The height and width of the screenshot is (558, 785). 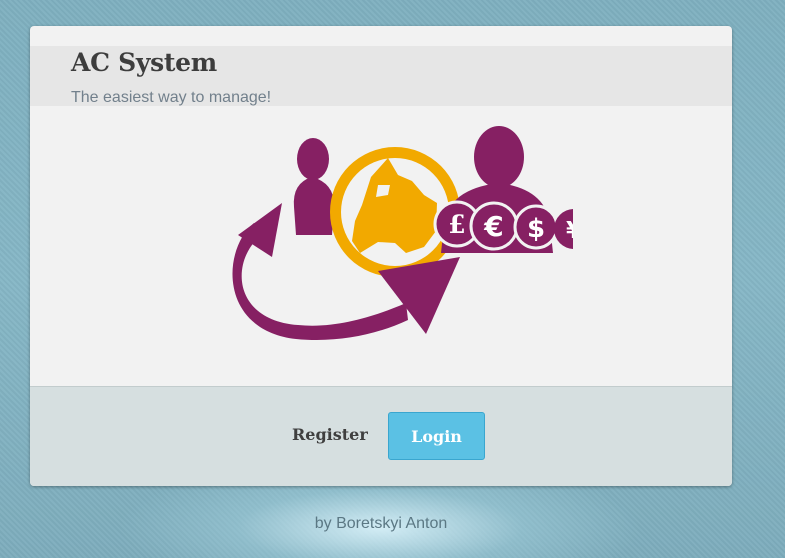 What do you see at coordinates (381, 523) in the screenshot?
I see `author-byline: by Boretskyi Anton` at bounding box center [381, 523].